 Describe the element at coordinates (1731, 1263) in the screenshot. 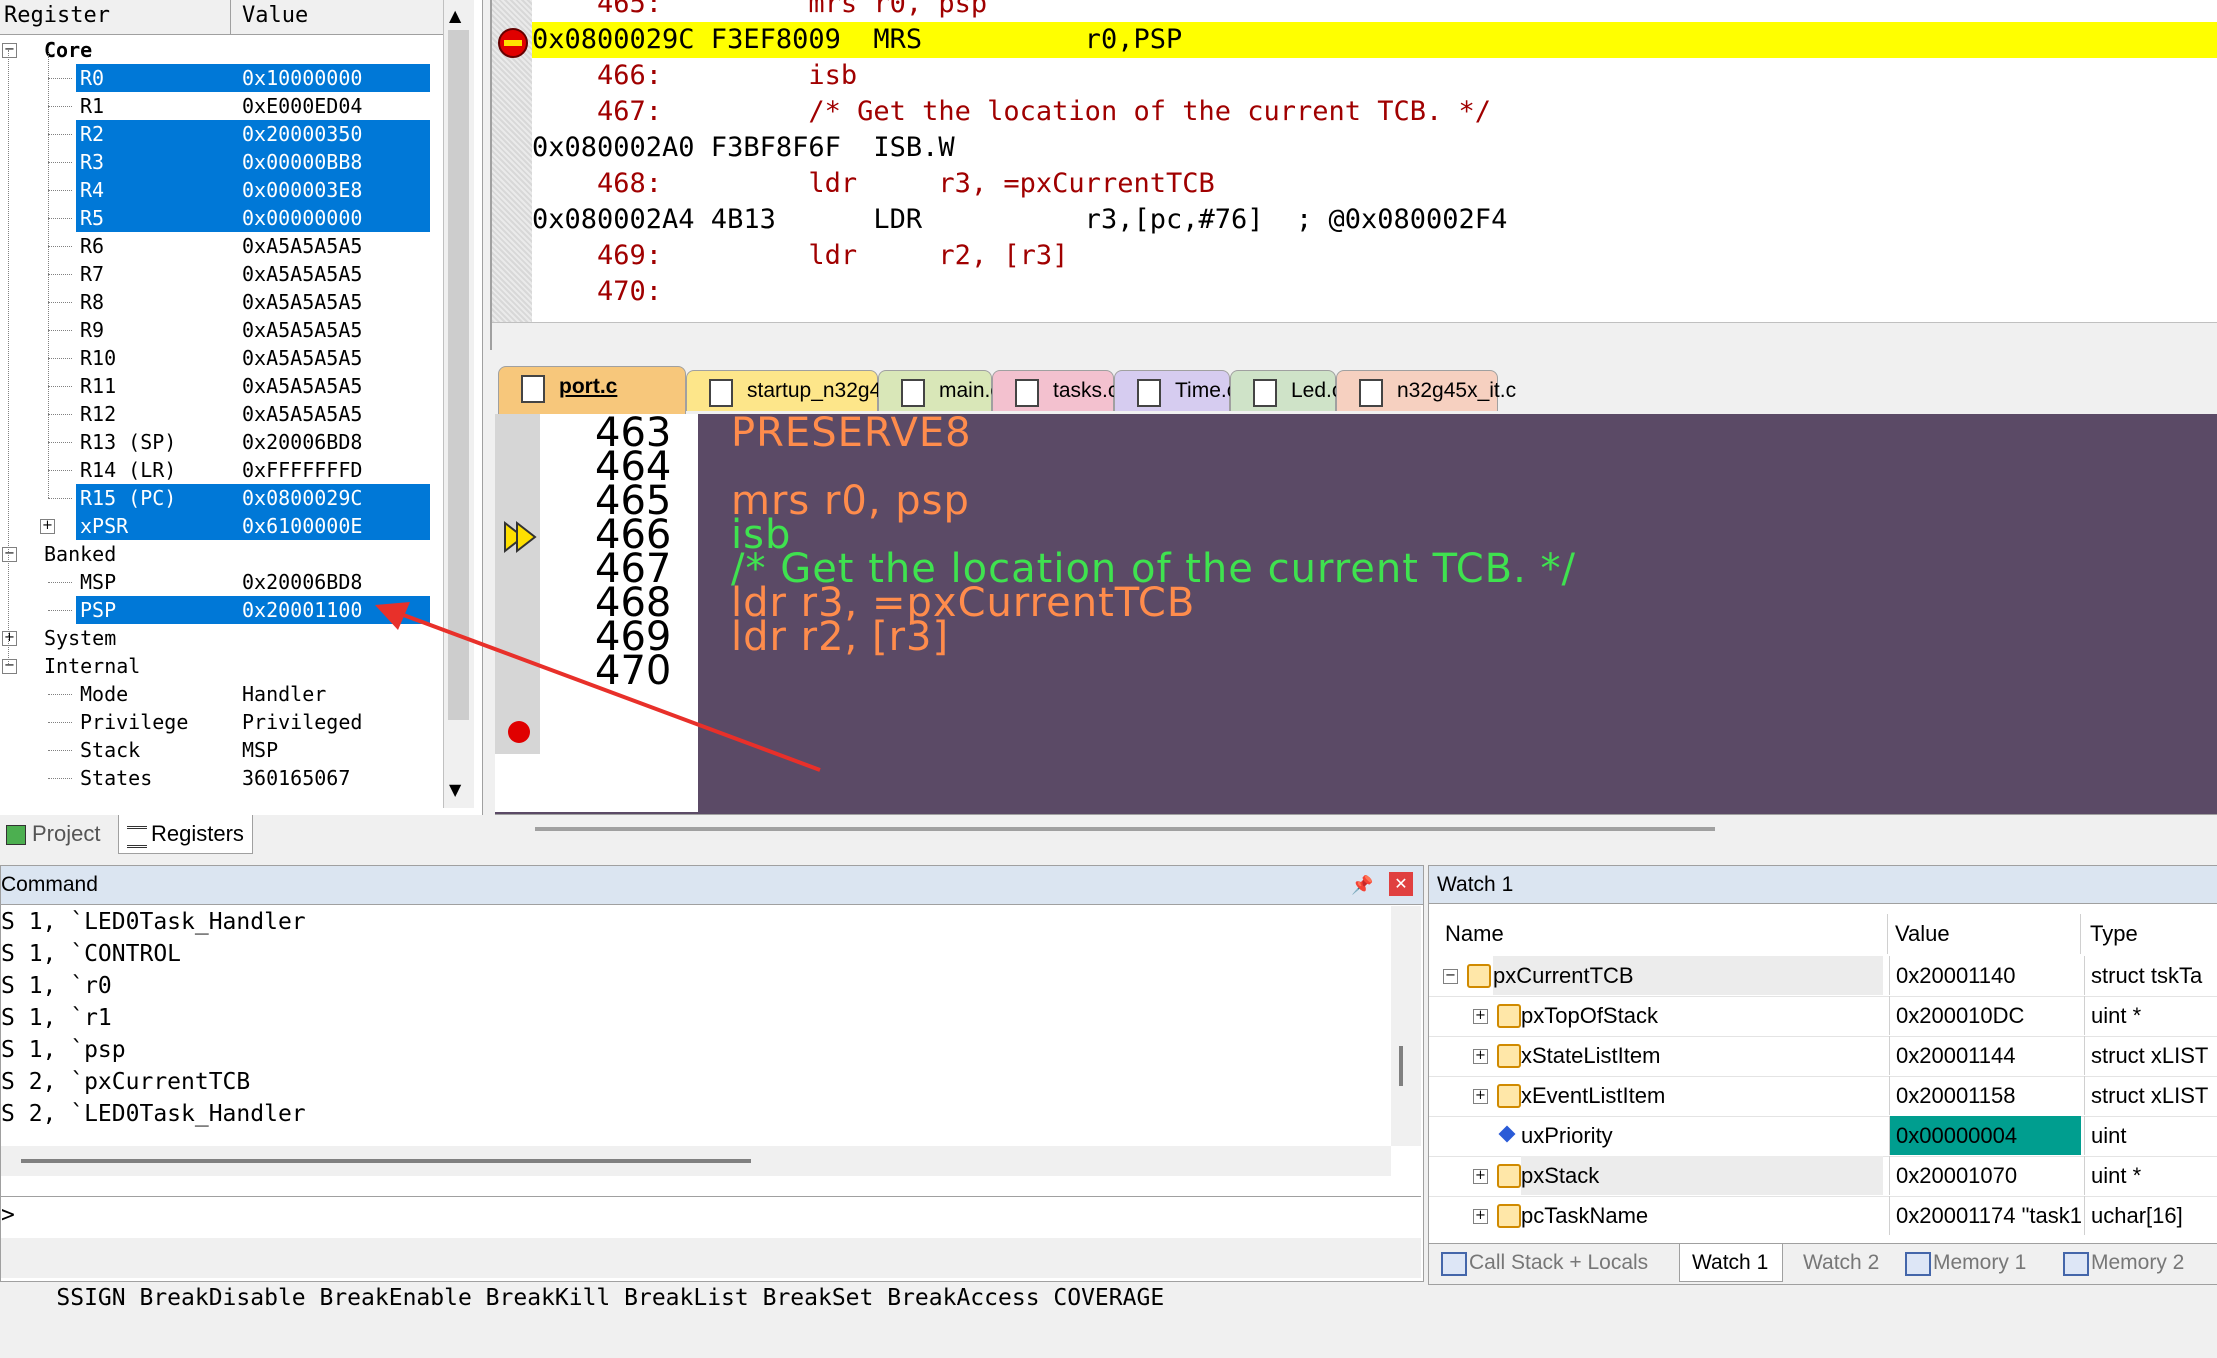

I see `tab-watch-1: Watch 1` at that location.